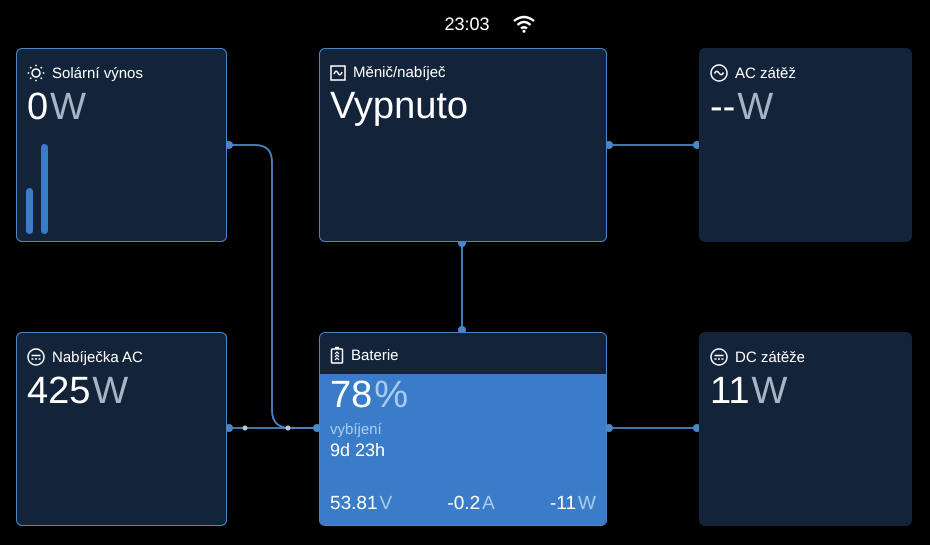  I want to click on battery-icon, so click(337, 355).